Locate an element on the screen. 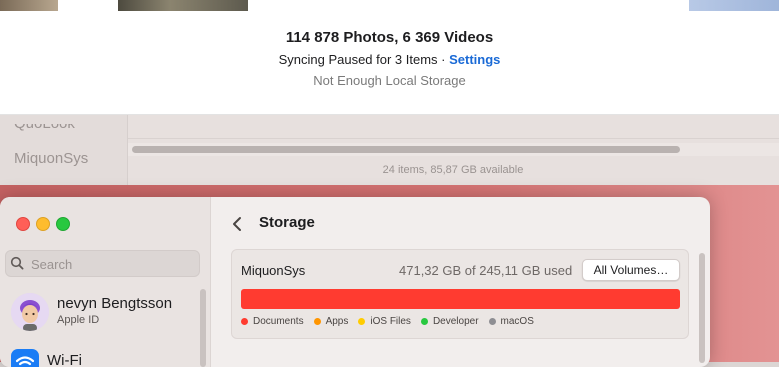 This screenshot has height=367, width=779. memoji-avatar is located at coordinates (30, 312).